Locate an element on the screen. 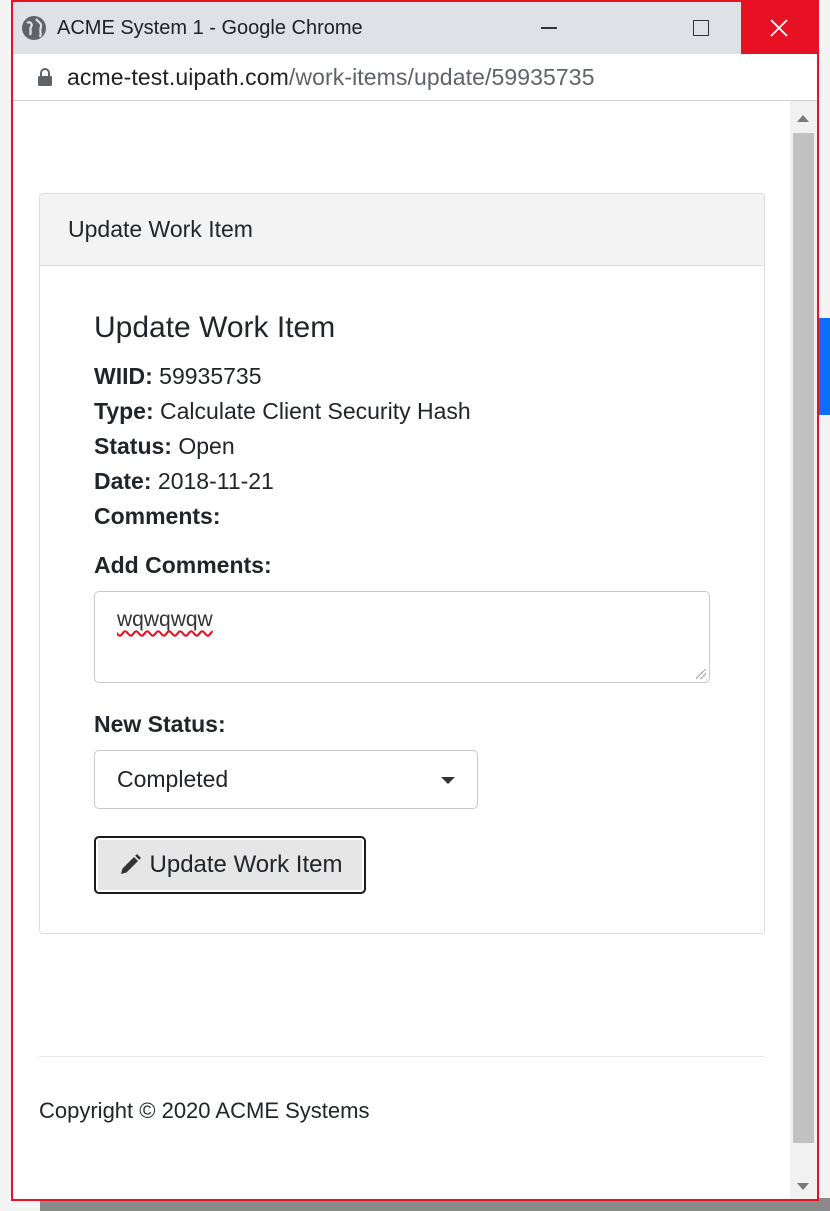  add-comments-label: Add Comments: is located at coordinates (183, 565).